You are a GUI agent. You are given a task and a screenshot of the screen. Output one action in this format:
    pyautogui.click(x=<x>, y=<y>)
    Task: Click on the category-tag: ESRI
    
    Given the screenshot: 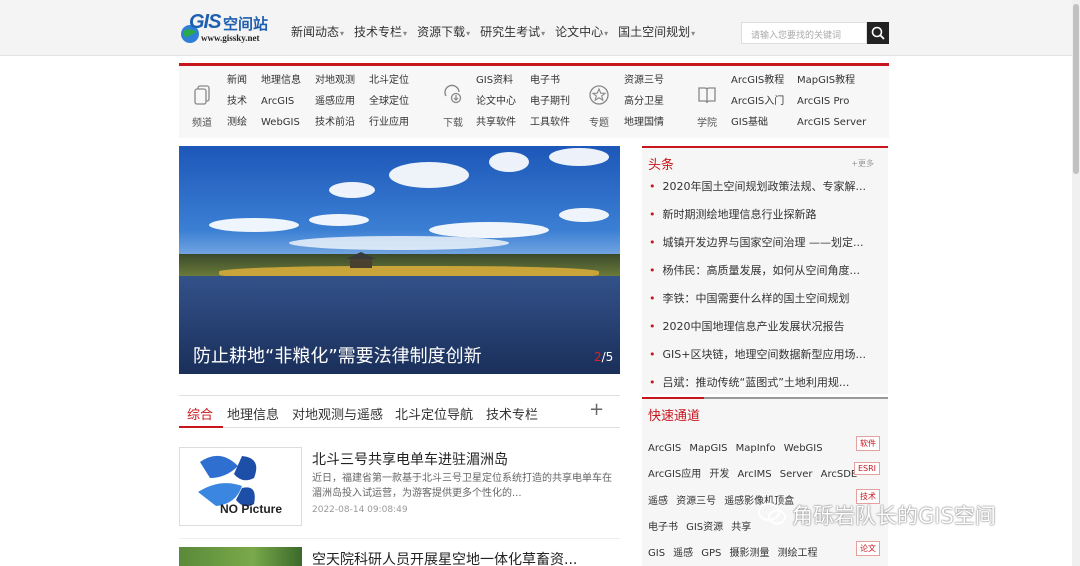 What is the action you would take?
    pyautogui.click(x=866, y=468)
    